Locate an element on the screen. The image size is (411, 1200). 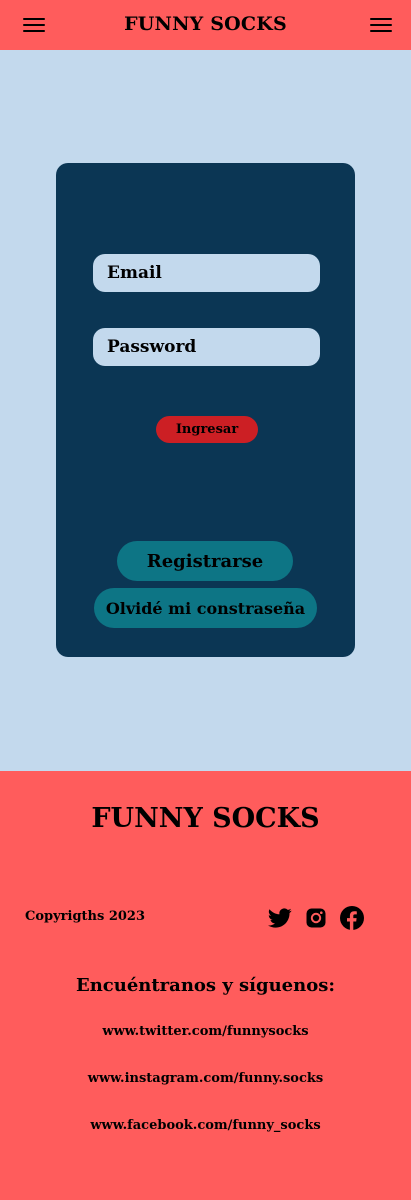
top-header: FUNNY SOCKS is located at coordinates (205, 25).